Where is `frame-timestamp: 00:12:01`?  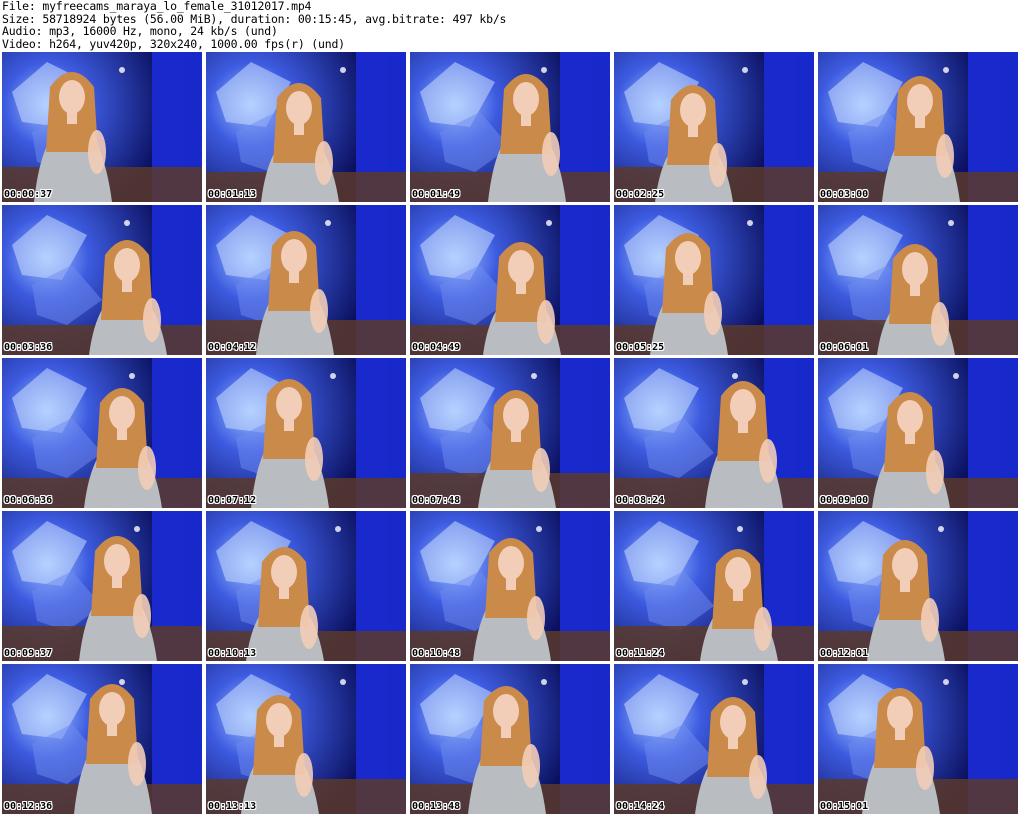
frame-timestamp: 00:12:01 is located at coordinates (844, 653).